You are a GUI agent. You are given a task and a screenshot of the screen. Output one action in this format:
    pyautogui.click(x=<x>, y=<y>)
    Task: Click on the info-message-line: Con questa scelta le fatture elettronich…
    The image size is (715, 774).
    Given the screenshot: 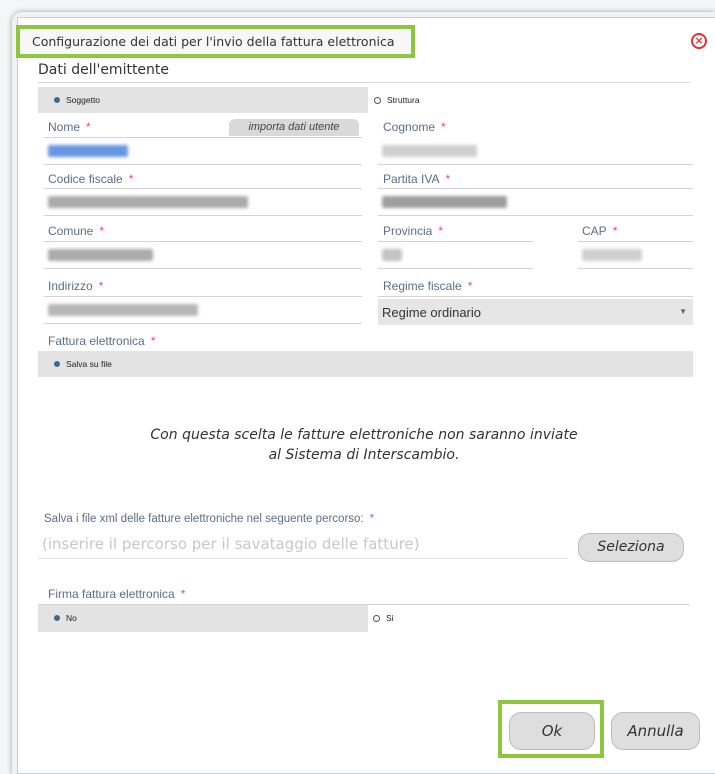 What is the action you would take?
    pyautogui.click(x=364, y=435)
    